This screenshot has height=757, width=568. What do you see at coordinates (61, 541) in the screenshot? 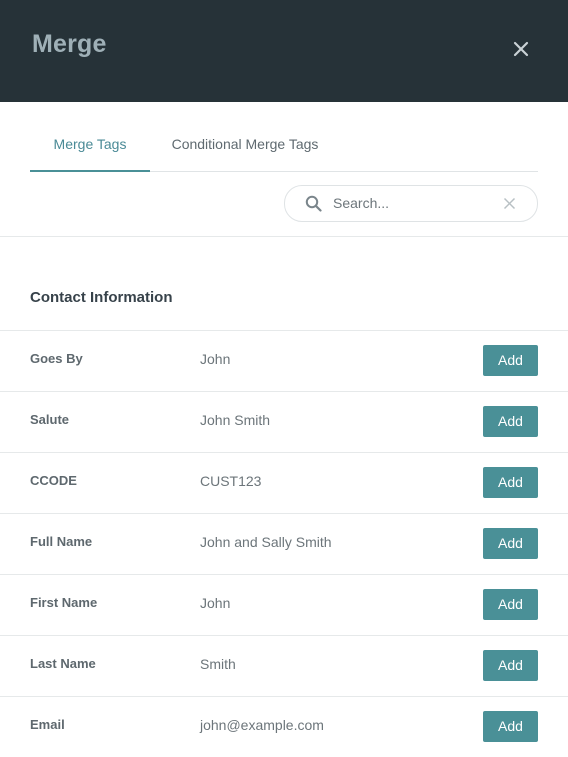
I see `row-label: Full Name` at bounding box center [61, 541].